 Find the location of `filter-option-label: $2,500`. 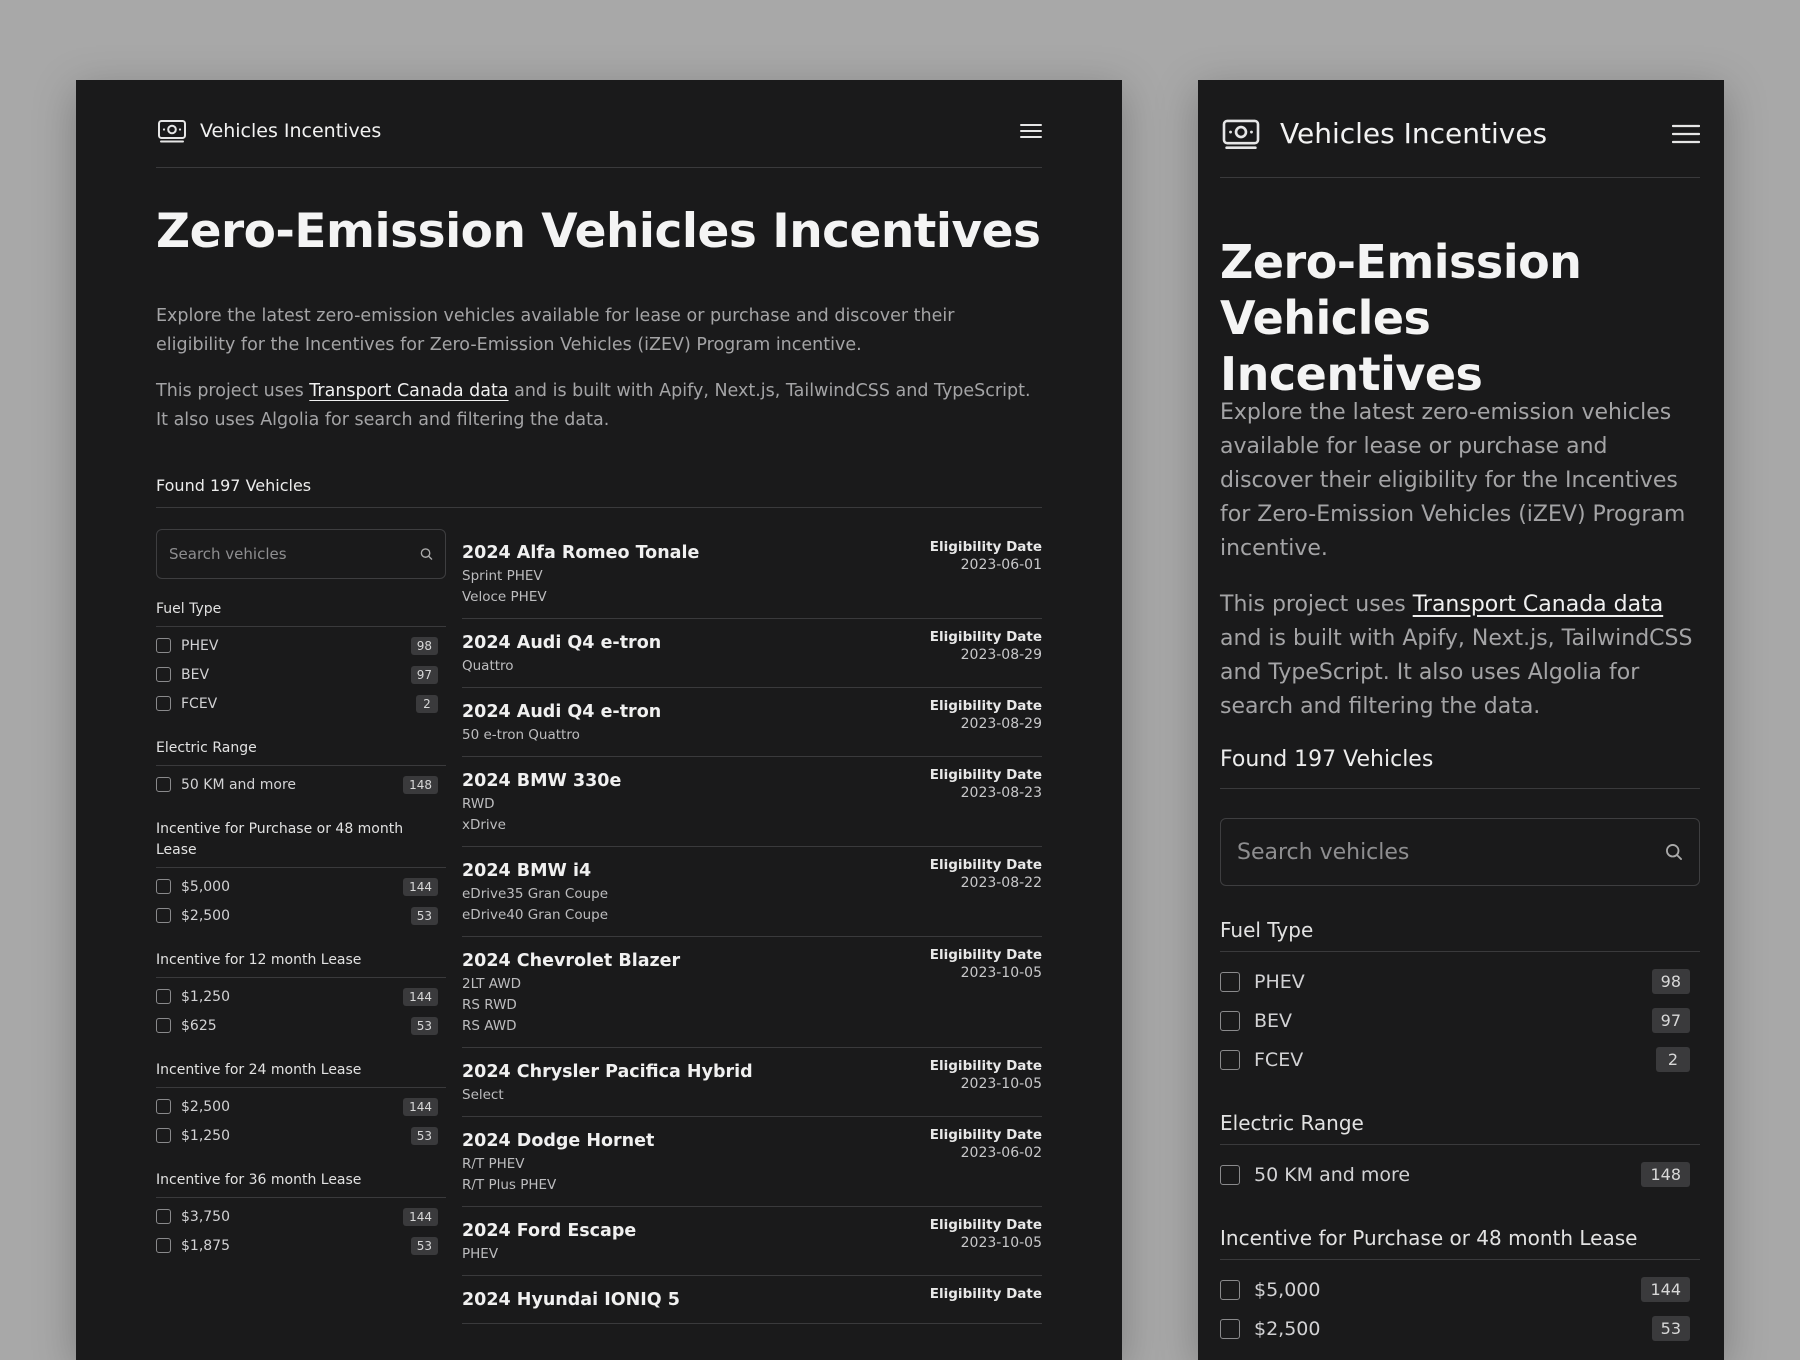

filter-option-label: $2,500 is located at coordinates (205, 915).